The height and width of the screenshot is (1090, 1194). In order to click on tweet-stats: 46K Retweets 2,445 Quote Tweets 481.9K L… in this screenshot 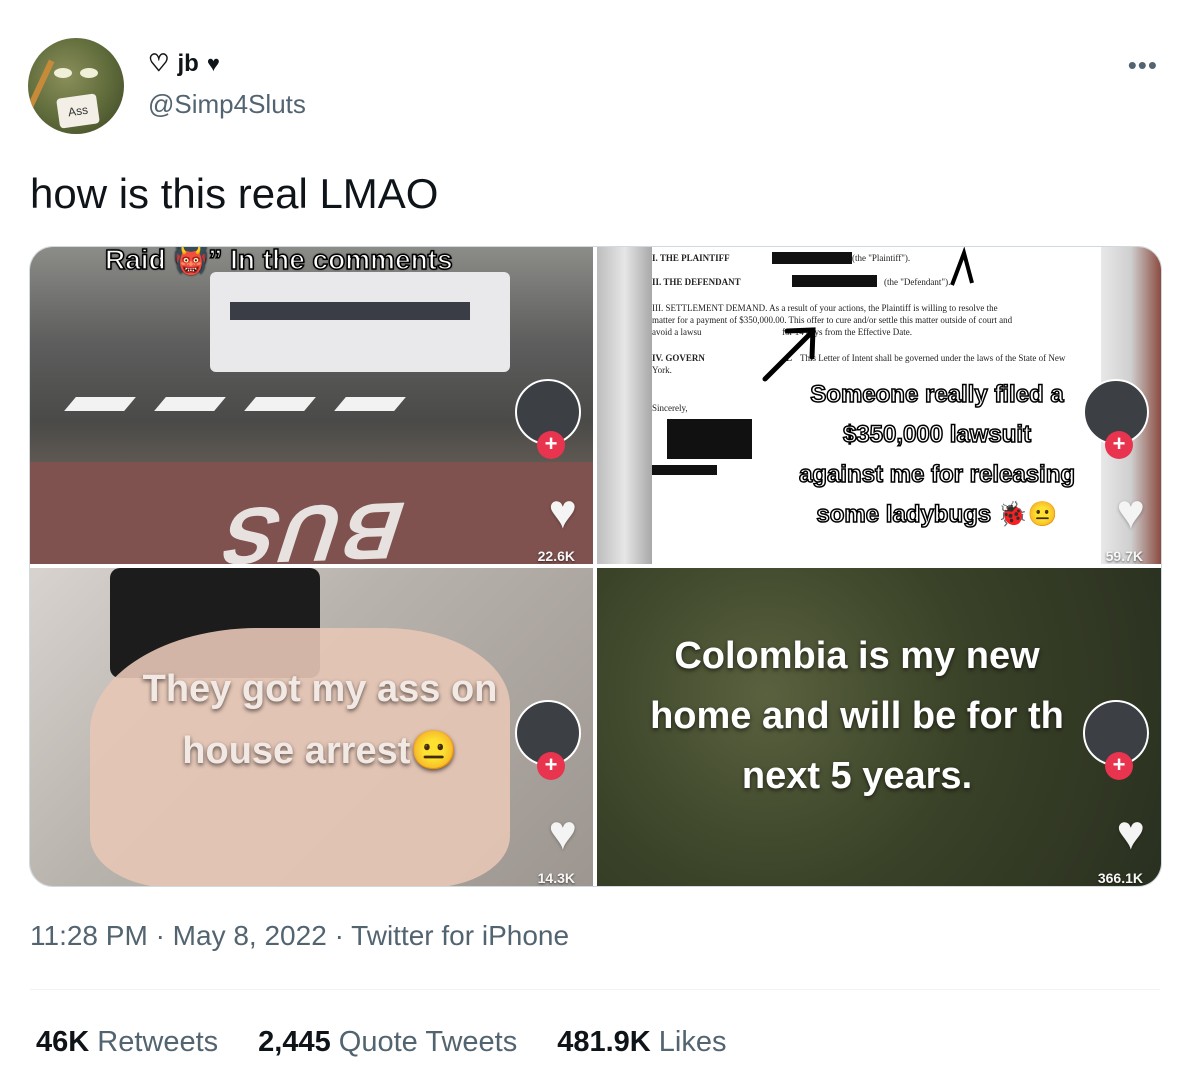, I will do `click(381, 1042)`.